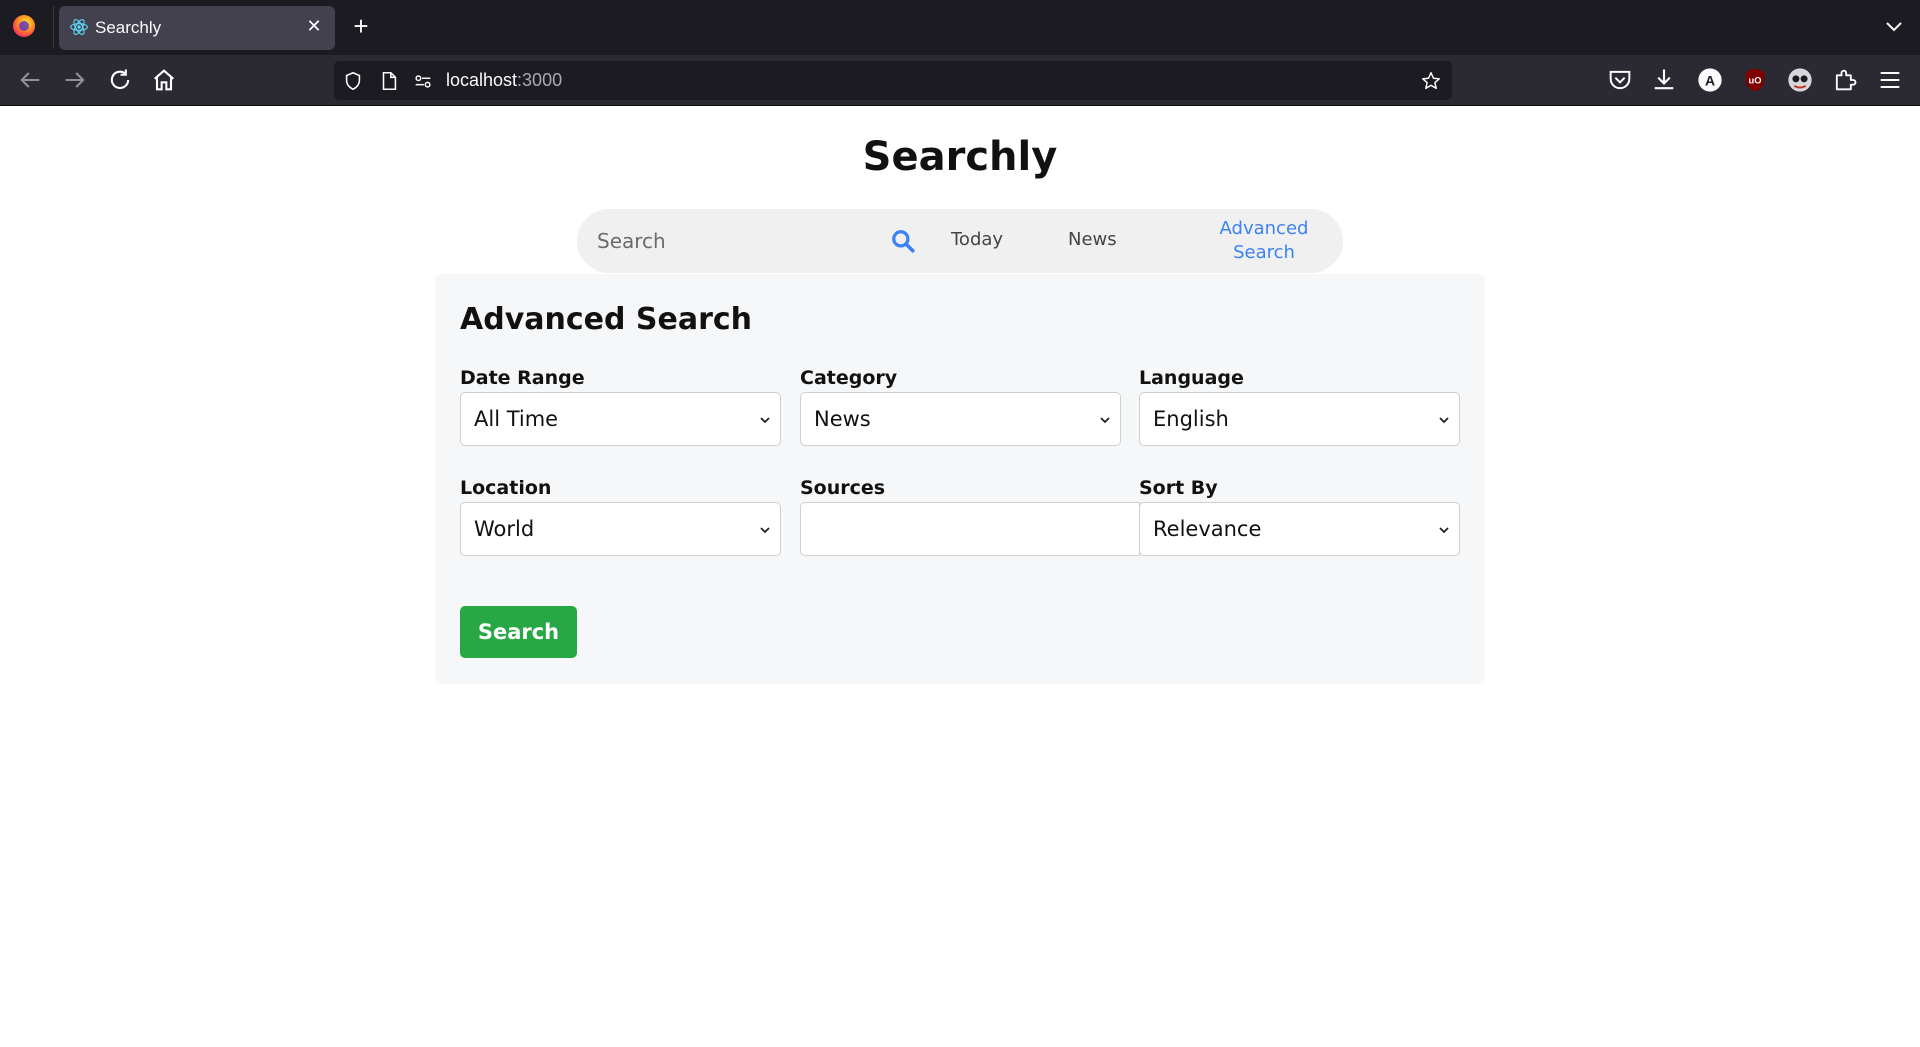 Image resolution: width=1920 pixels, height=1047 pixels. Describe the element at coordinates (620, 529) in the screenshot. I see `location-select: World` at that location.